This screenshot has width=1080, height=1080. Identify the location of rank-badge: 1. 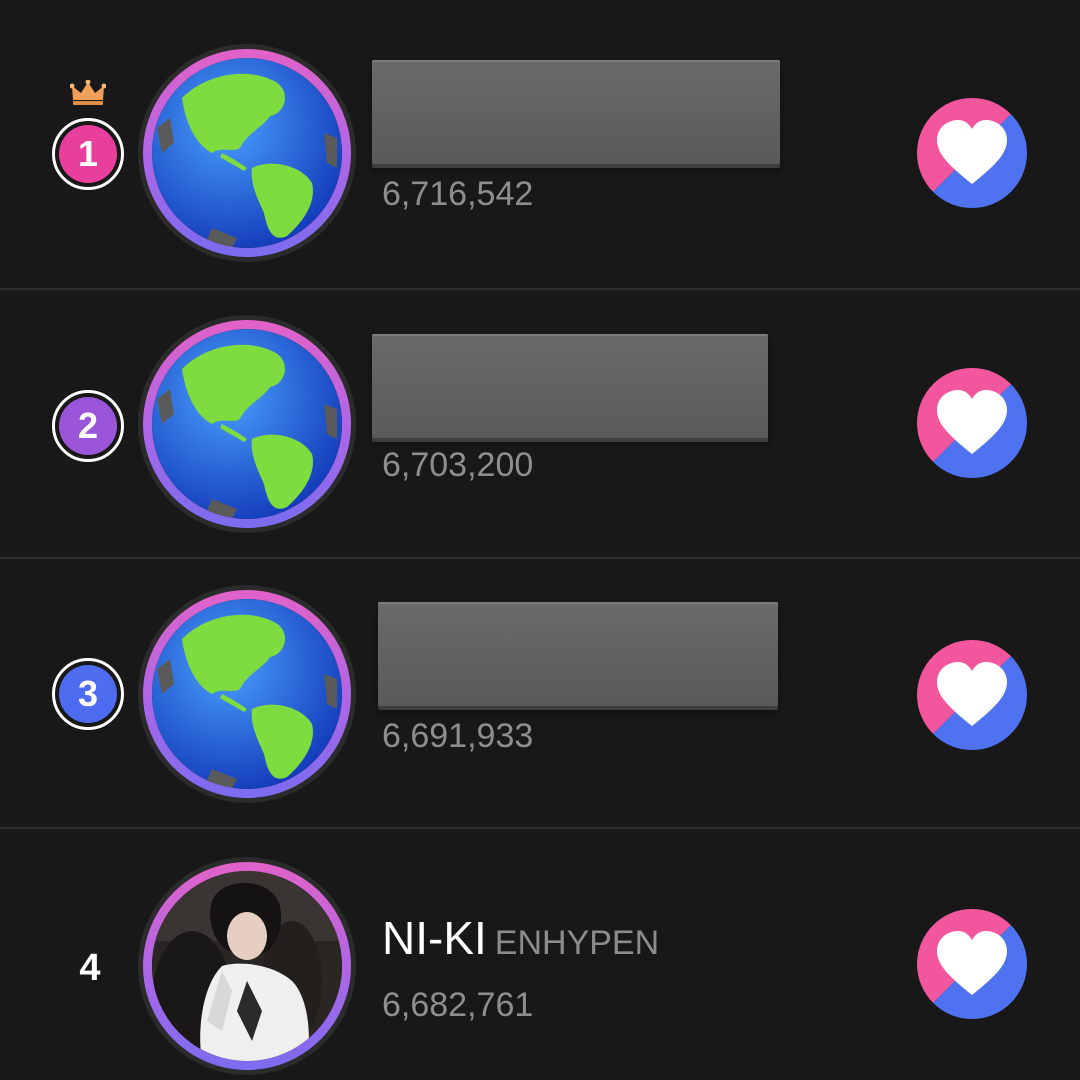
(88, 154).